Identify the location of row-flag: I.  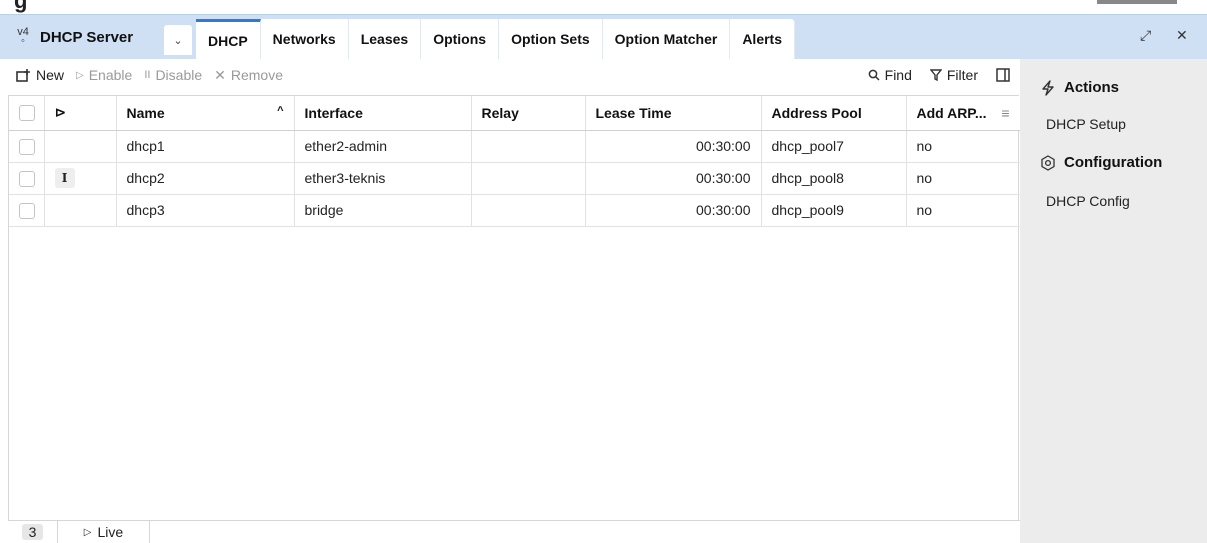
(80, 178).